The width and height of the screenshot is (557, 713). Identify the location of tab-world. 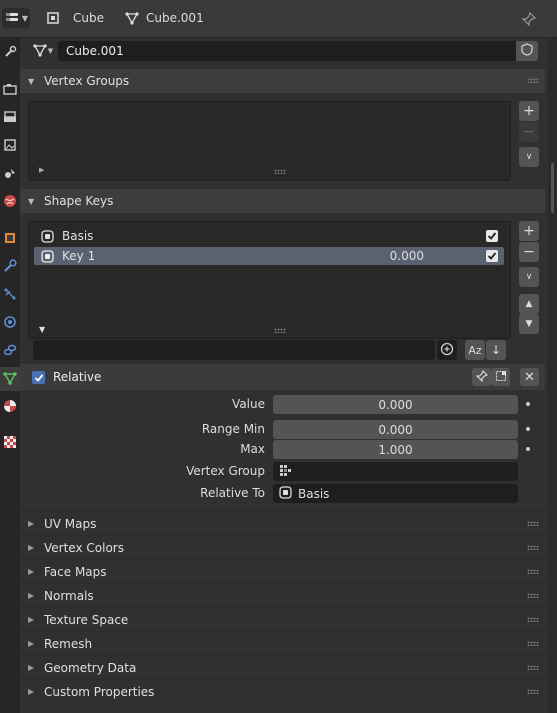
(10, 202).